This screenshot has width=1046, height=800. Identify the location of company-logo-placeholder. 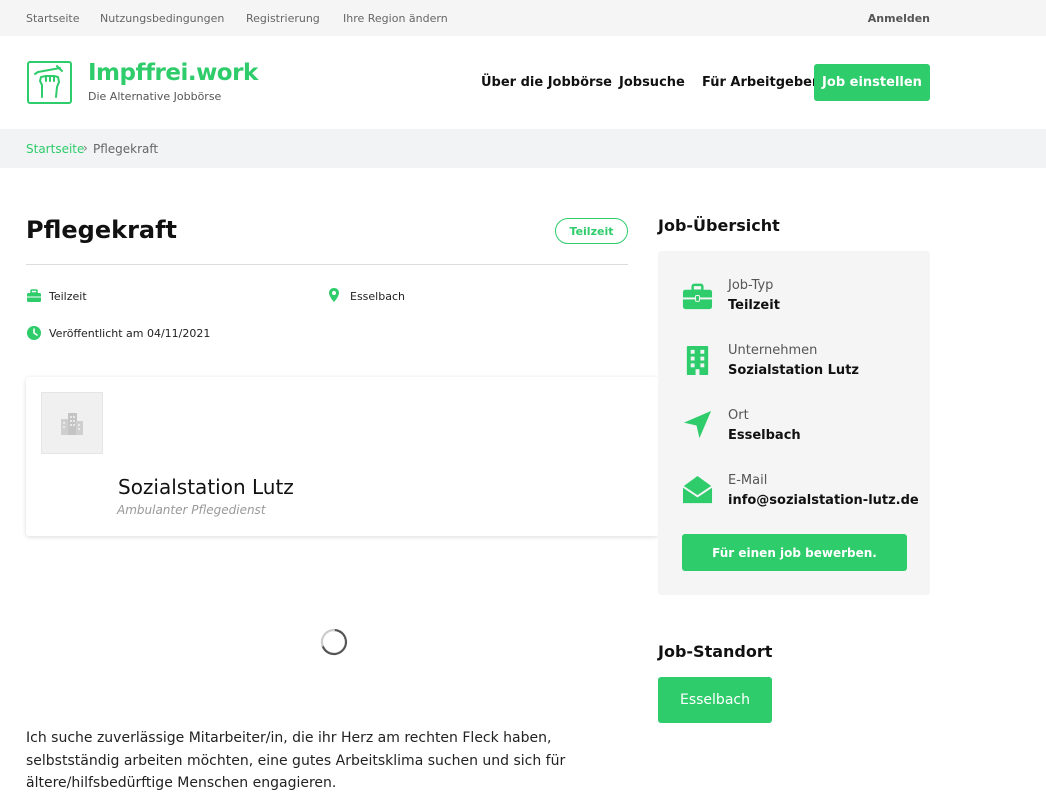
(72, 423).